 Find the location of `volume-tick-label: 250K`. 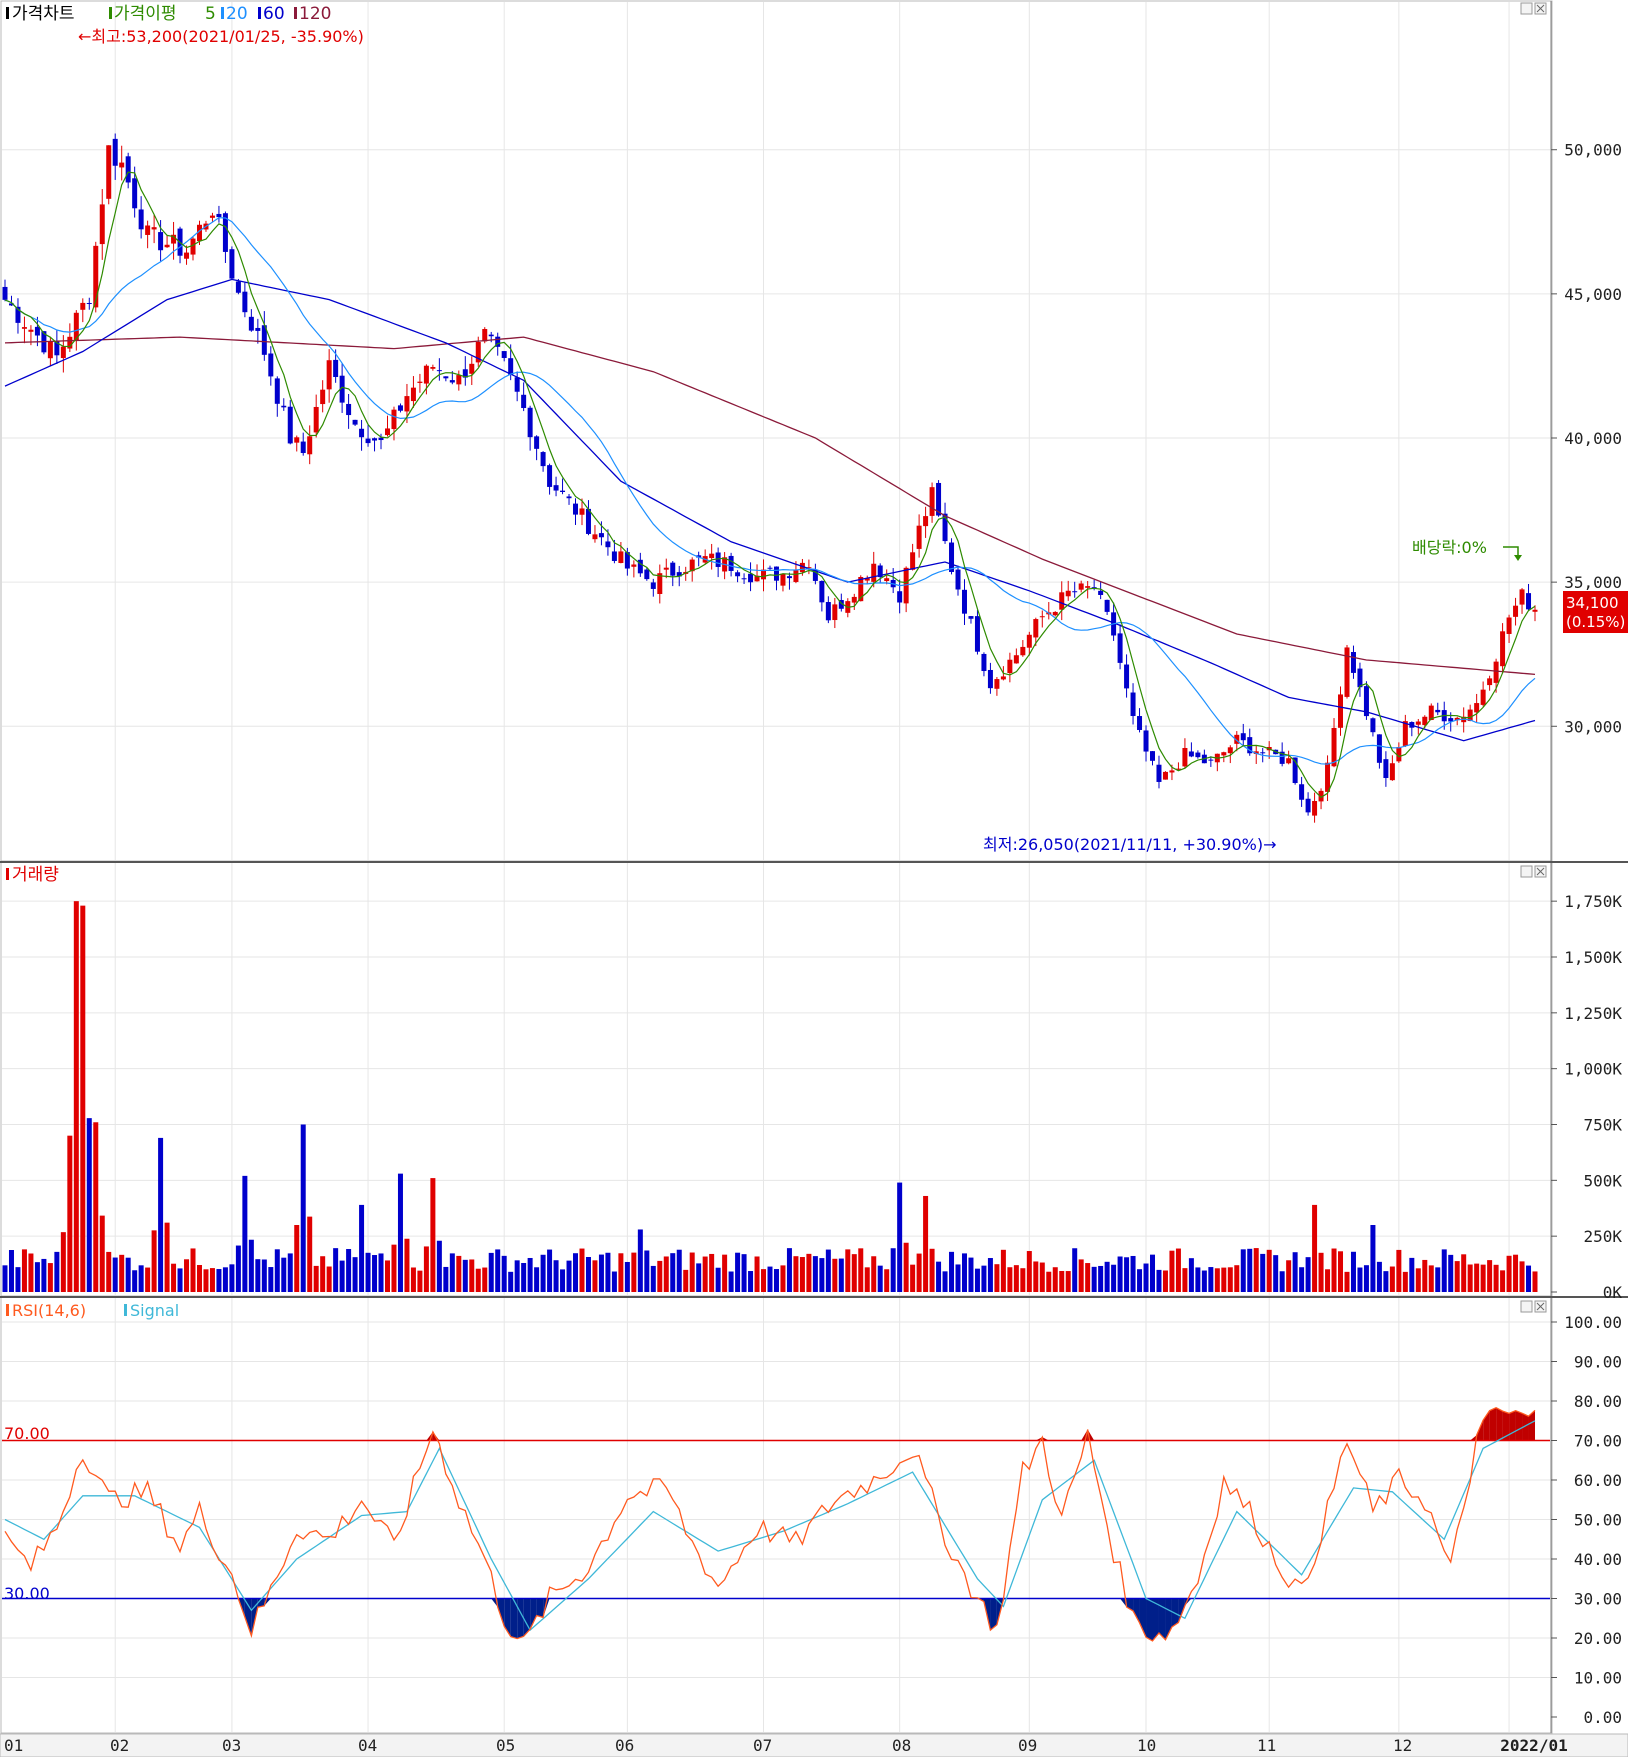

volume-tick-label: 250K is located at coordinates (1602, 1236).